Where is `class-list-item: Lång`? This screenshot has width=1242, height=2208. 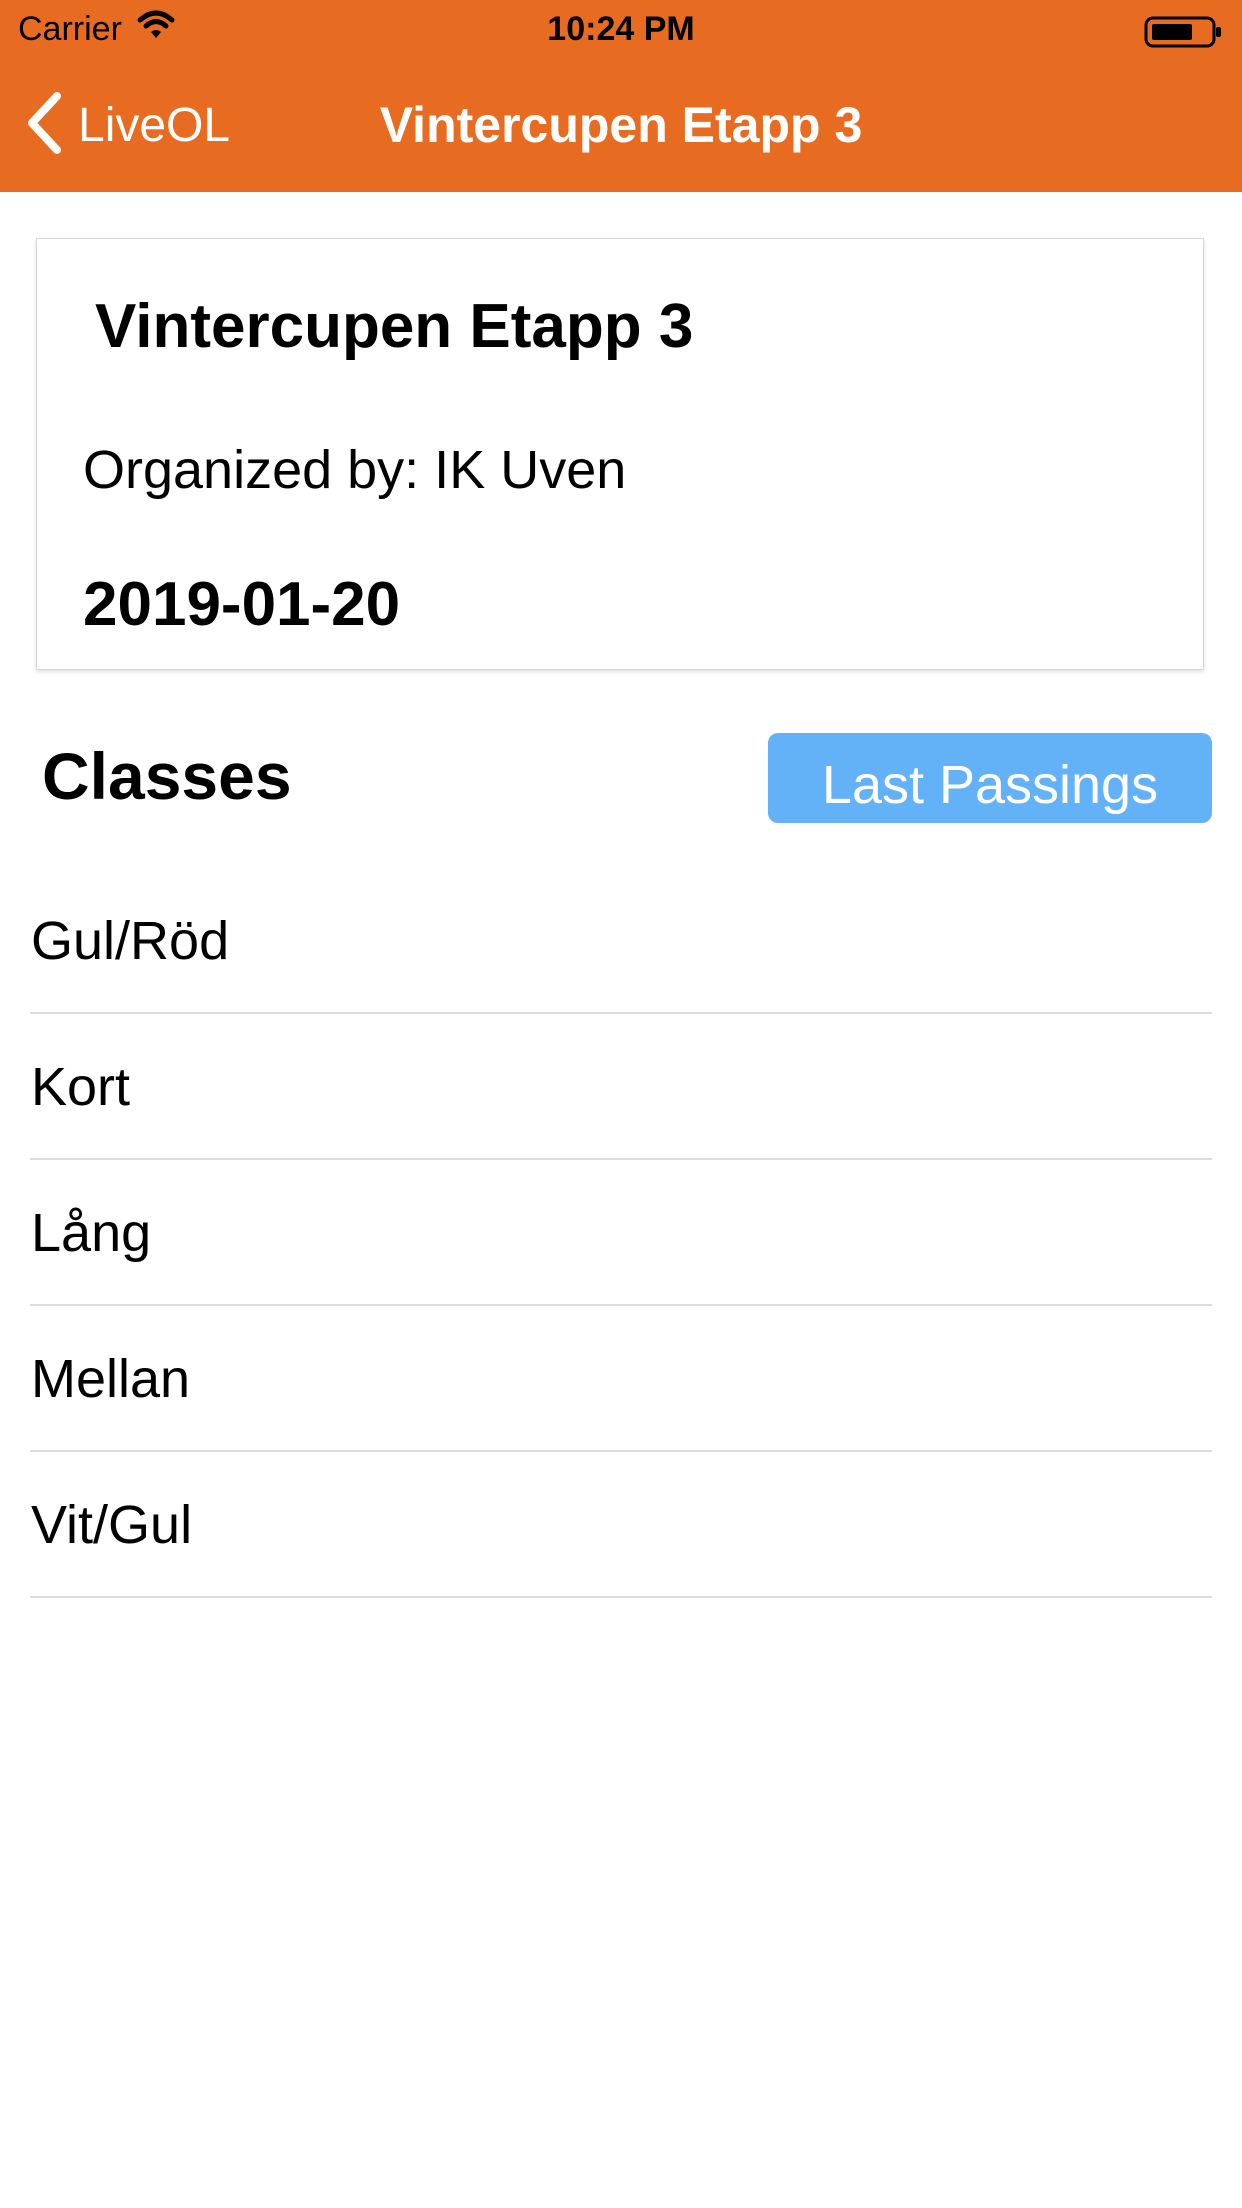
class-list-item: Lång is located at coordinates (621, 1233).